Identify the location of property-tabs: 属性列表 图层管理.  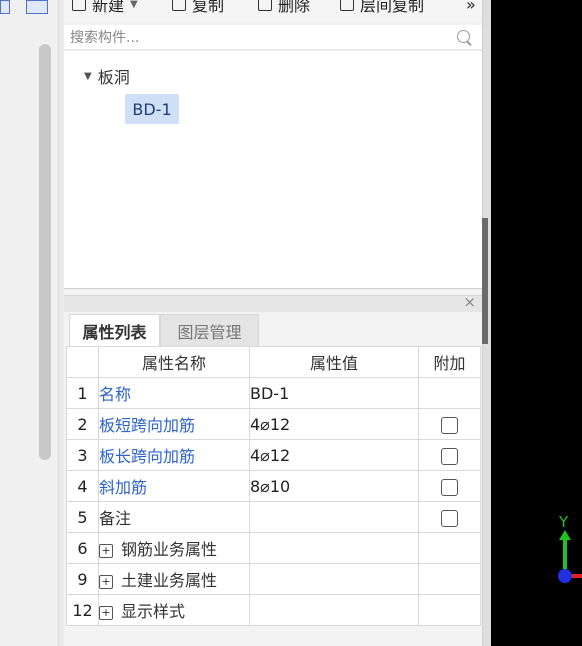
(273, 330).